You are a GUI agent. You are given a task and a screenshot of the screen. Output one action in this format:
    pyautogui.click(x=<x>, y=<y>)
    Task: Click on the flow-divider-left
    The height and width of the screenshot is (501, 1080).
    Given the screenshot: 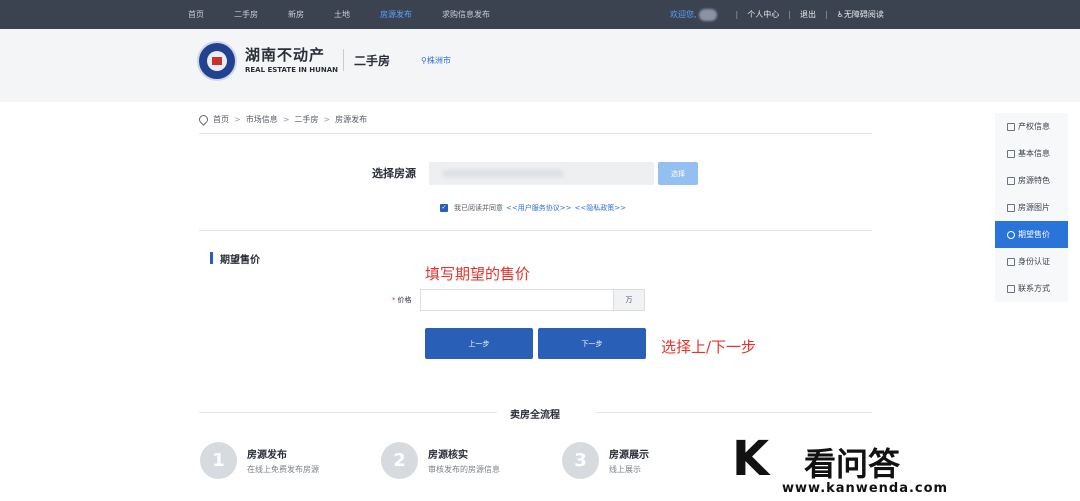 What is the action you would take?
    pyautogui.click(x=348, y=412)
    